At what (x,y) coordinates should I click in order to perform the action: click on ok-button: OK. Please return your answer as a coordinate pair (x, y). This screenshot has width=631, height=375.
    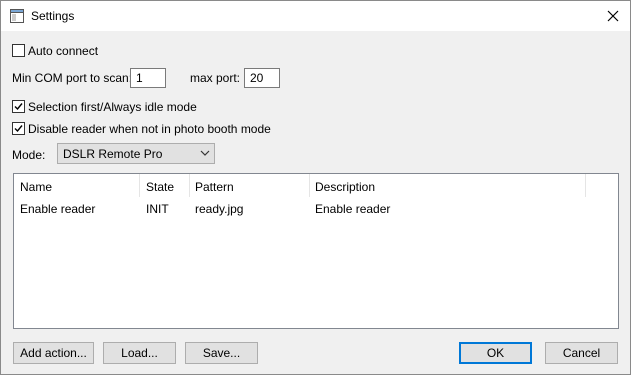
    Looking at the image, I should click on (495, 353).